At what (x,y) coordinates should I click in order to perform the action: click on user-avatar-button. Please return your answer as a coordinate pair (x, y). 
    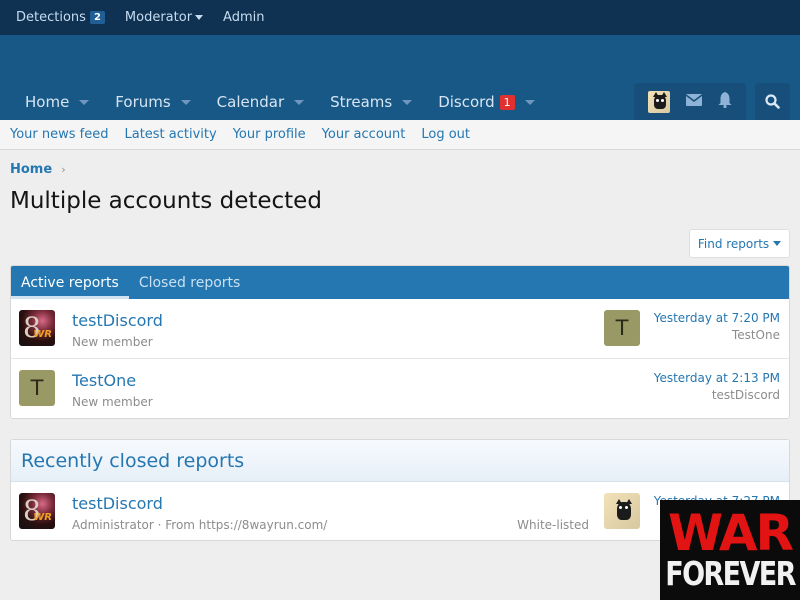
    Looking at the image, I should click on (659, 101).